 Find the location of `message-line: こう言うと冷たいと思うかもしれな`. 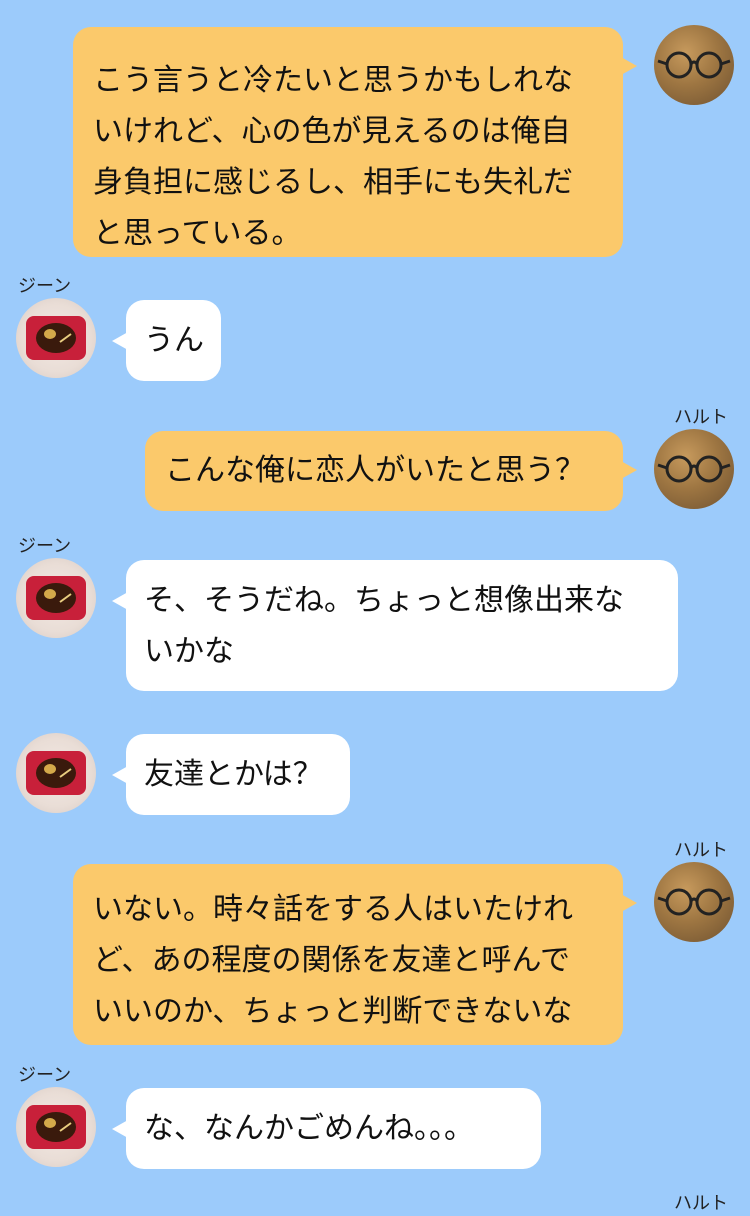

message-line: こう言うと冷たいと思うかもしれな is located at coordinates (333, 80).